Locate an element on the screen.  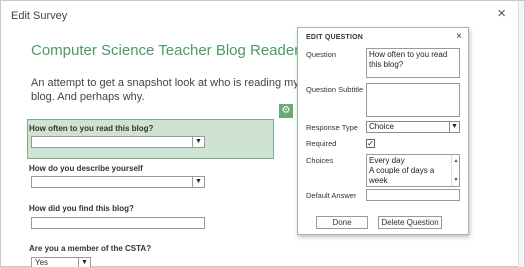
dialog-title: Edit Survey is located at coordinates (39, 16).